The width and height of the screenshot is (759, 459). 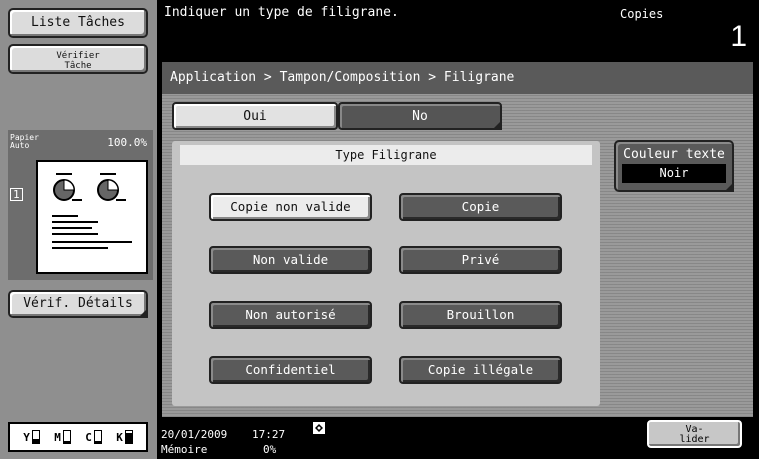 I want to click on page-count-icon: 1, so click(x=16, y=194).